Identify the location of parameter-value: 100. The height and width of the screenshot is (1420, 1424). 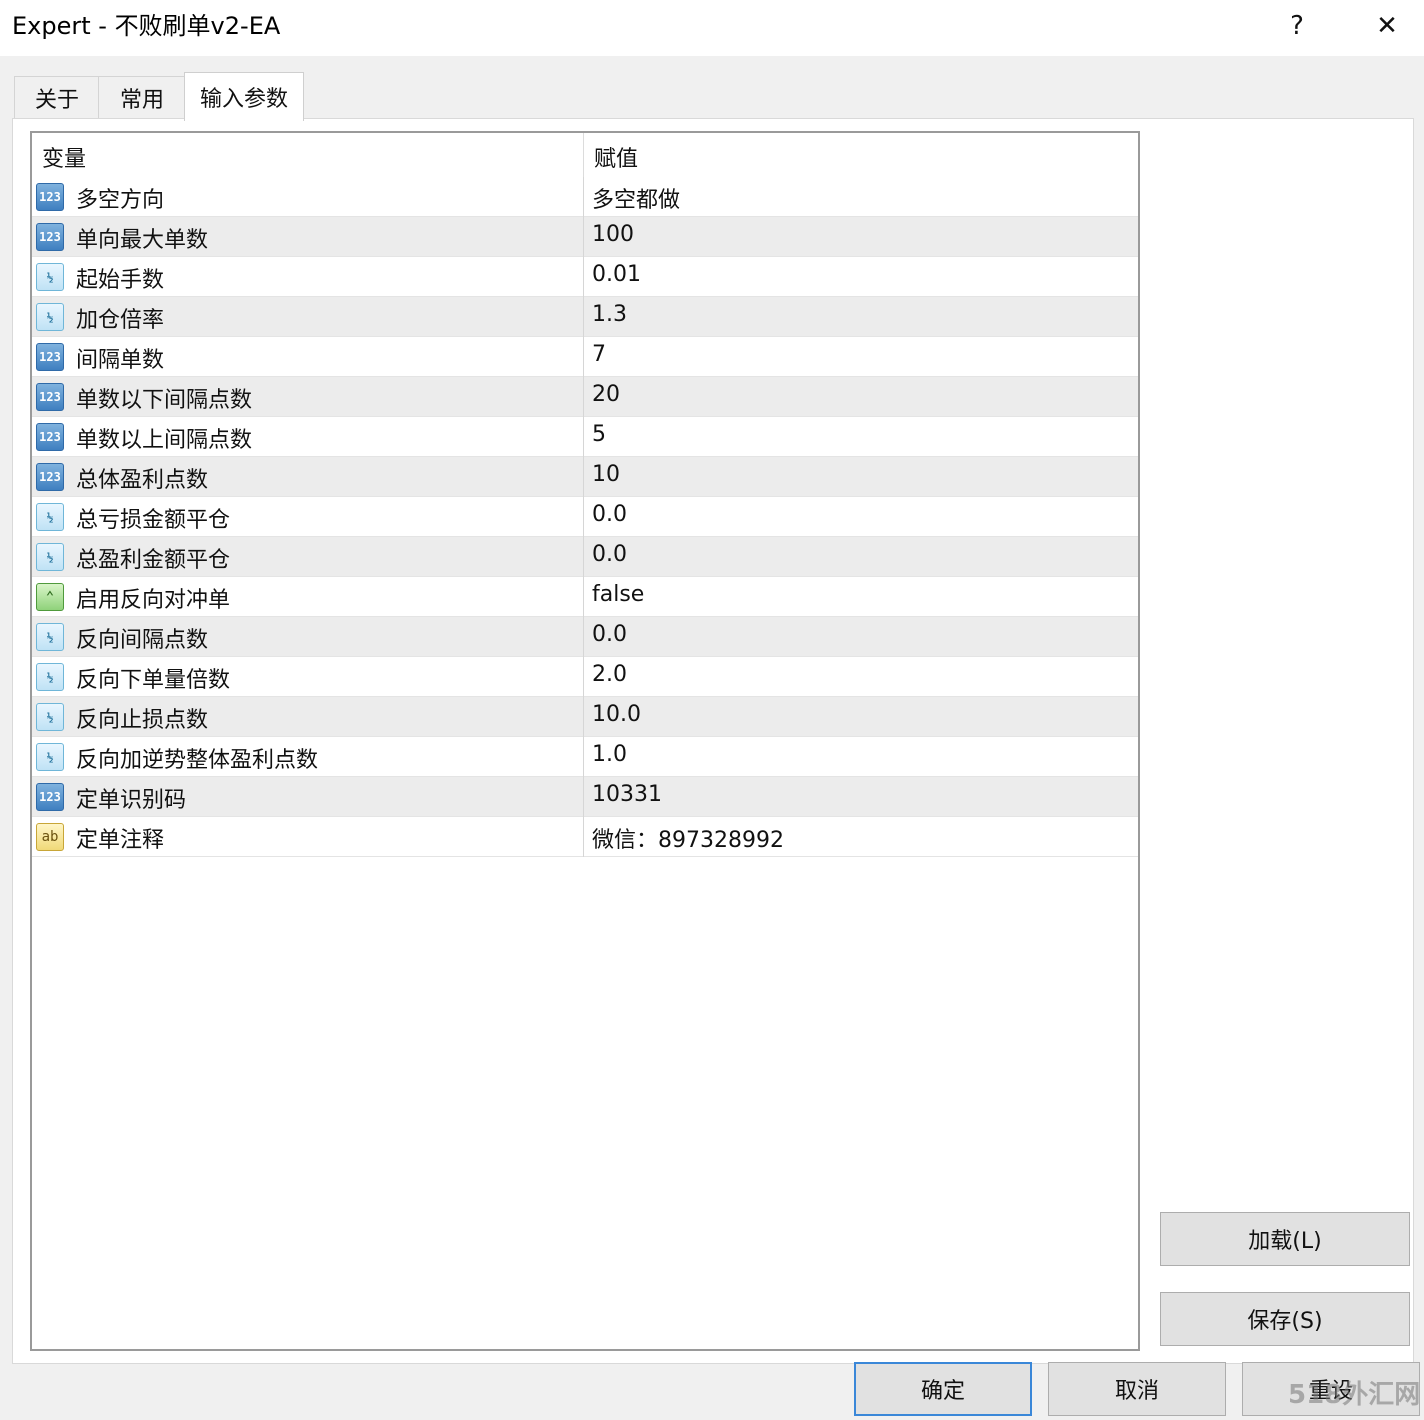
(613, 234).